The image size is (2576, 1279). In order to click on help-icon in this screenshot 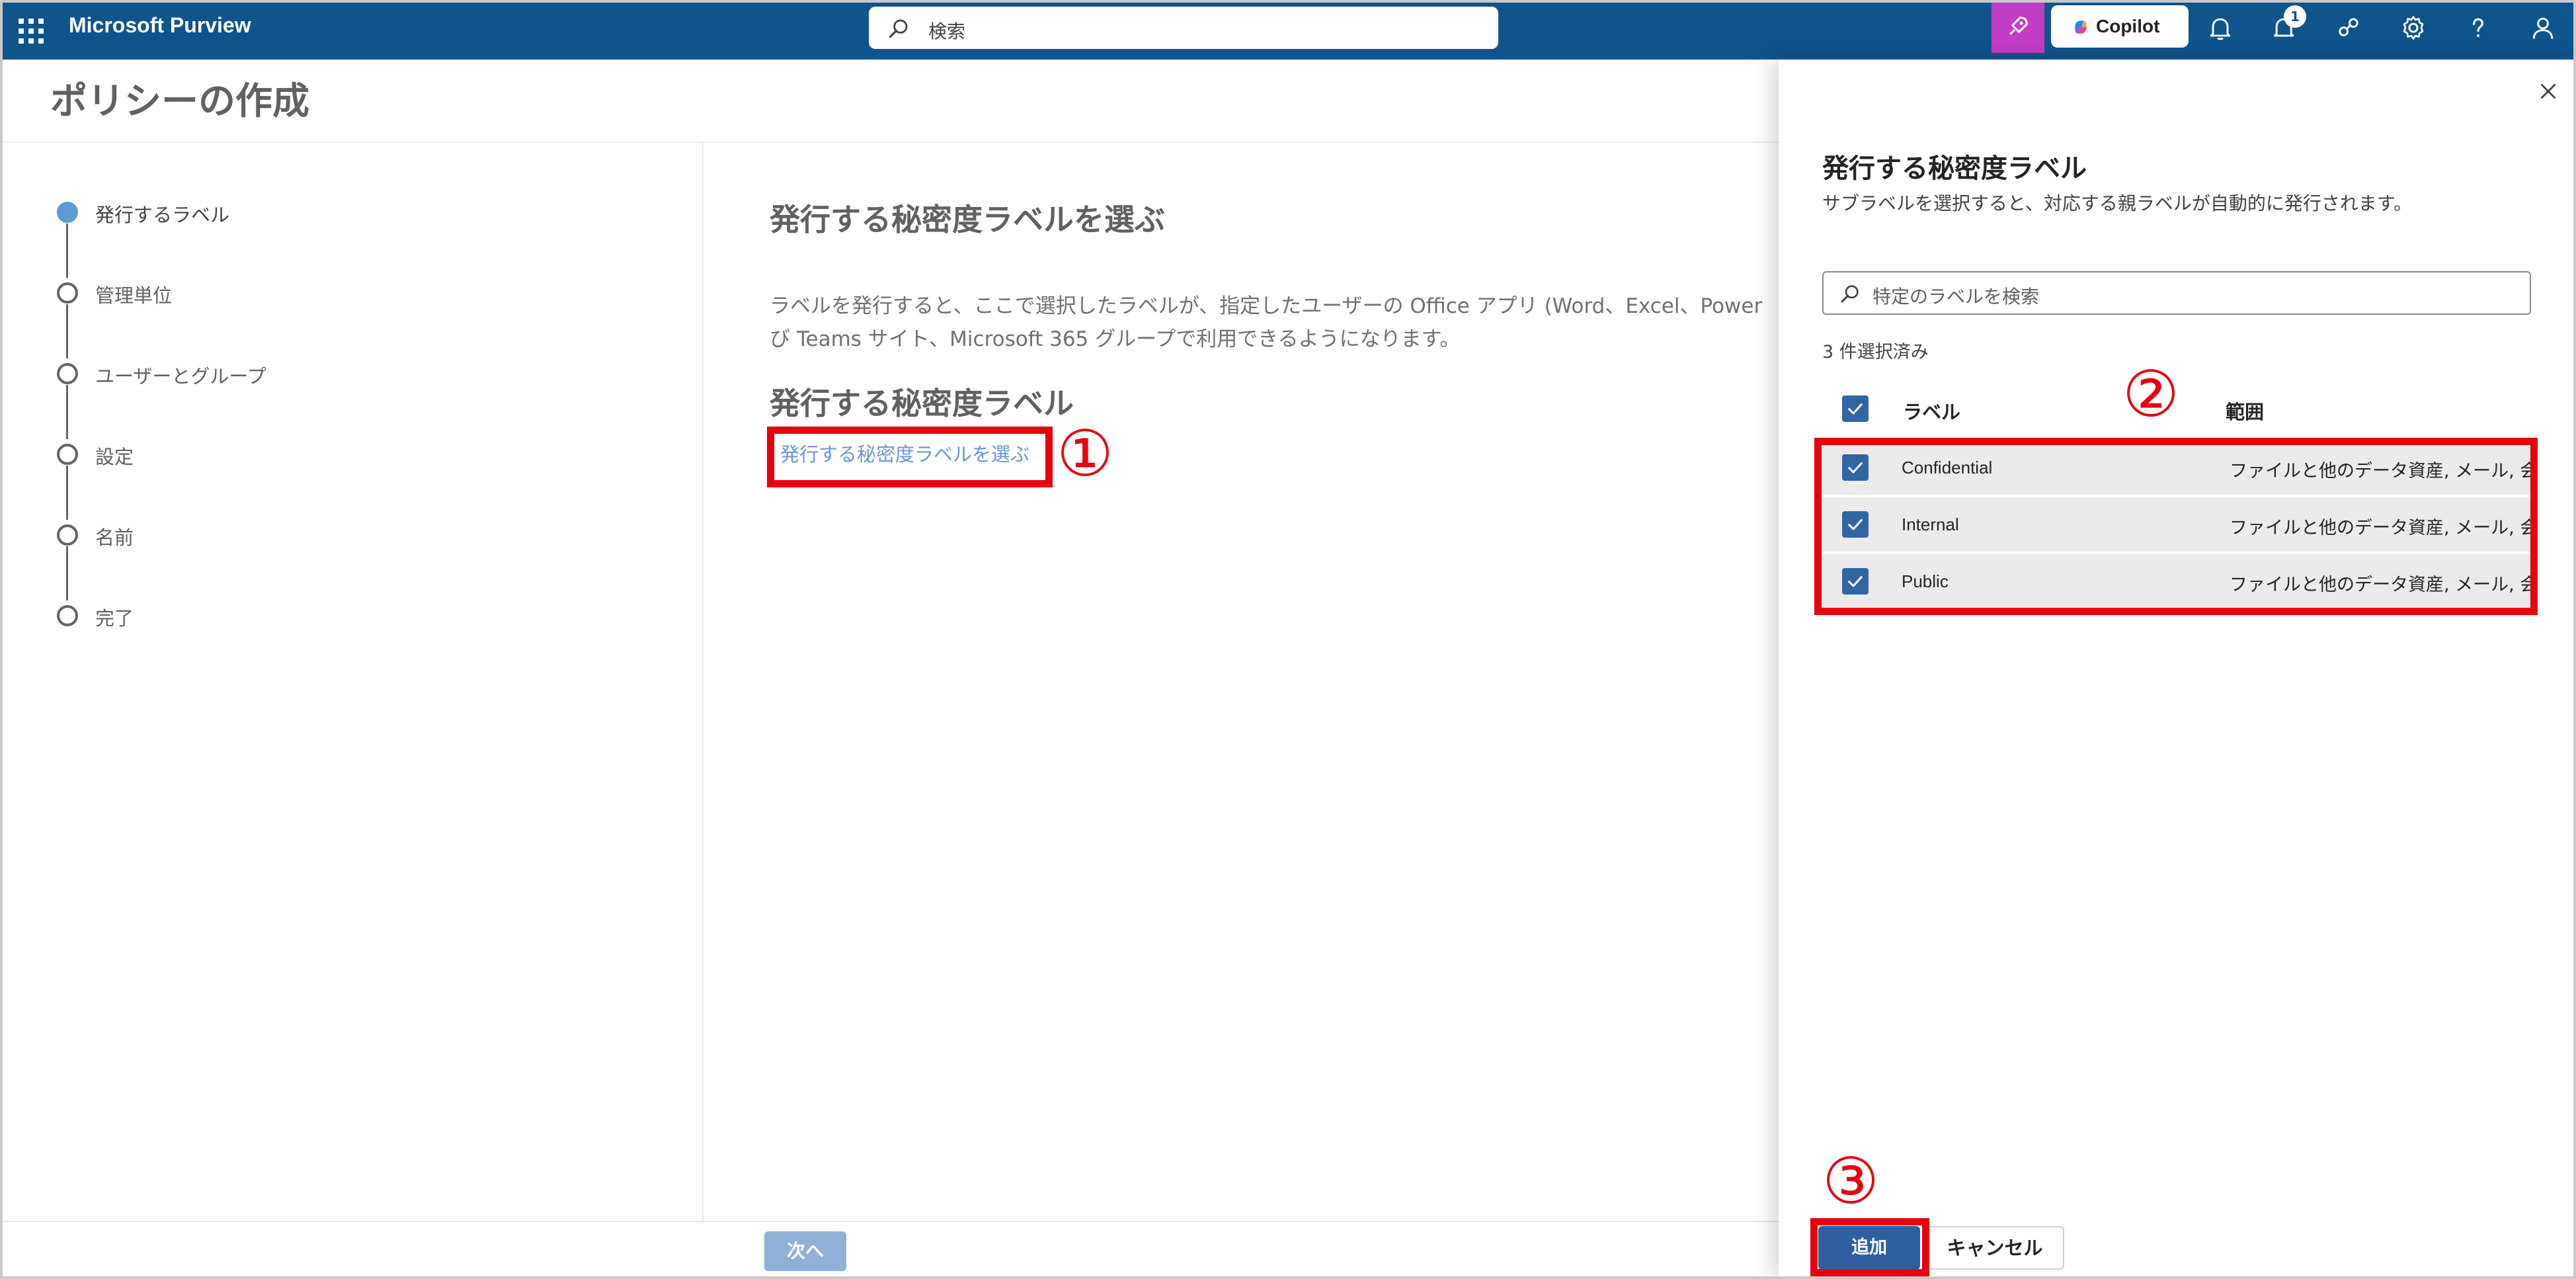, I will do `click(2478, 27)`.